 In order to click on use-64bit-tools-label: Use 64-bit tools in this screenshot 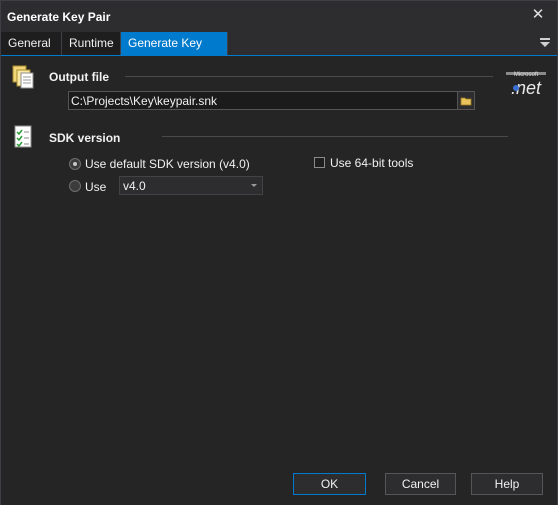, I will do `click(372, 163)`.